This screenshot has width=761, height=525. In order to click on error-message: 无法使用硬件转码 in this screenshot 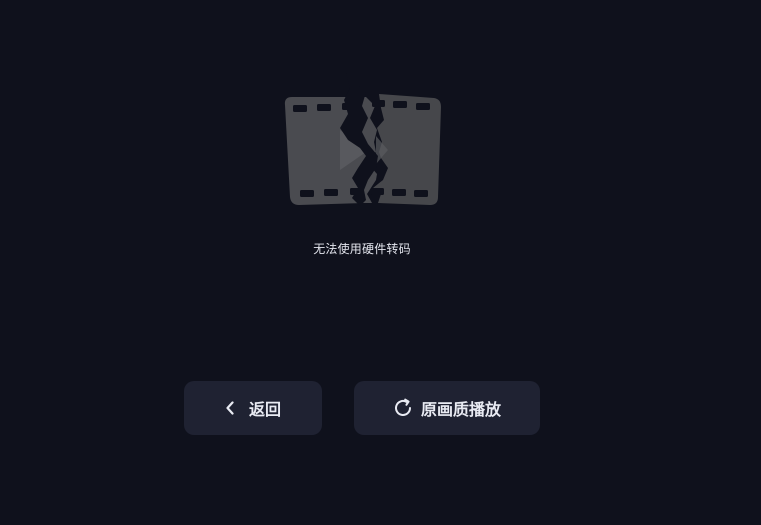, I will do `click(362, 249)`.